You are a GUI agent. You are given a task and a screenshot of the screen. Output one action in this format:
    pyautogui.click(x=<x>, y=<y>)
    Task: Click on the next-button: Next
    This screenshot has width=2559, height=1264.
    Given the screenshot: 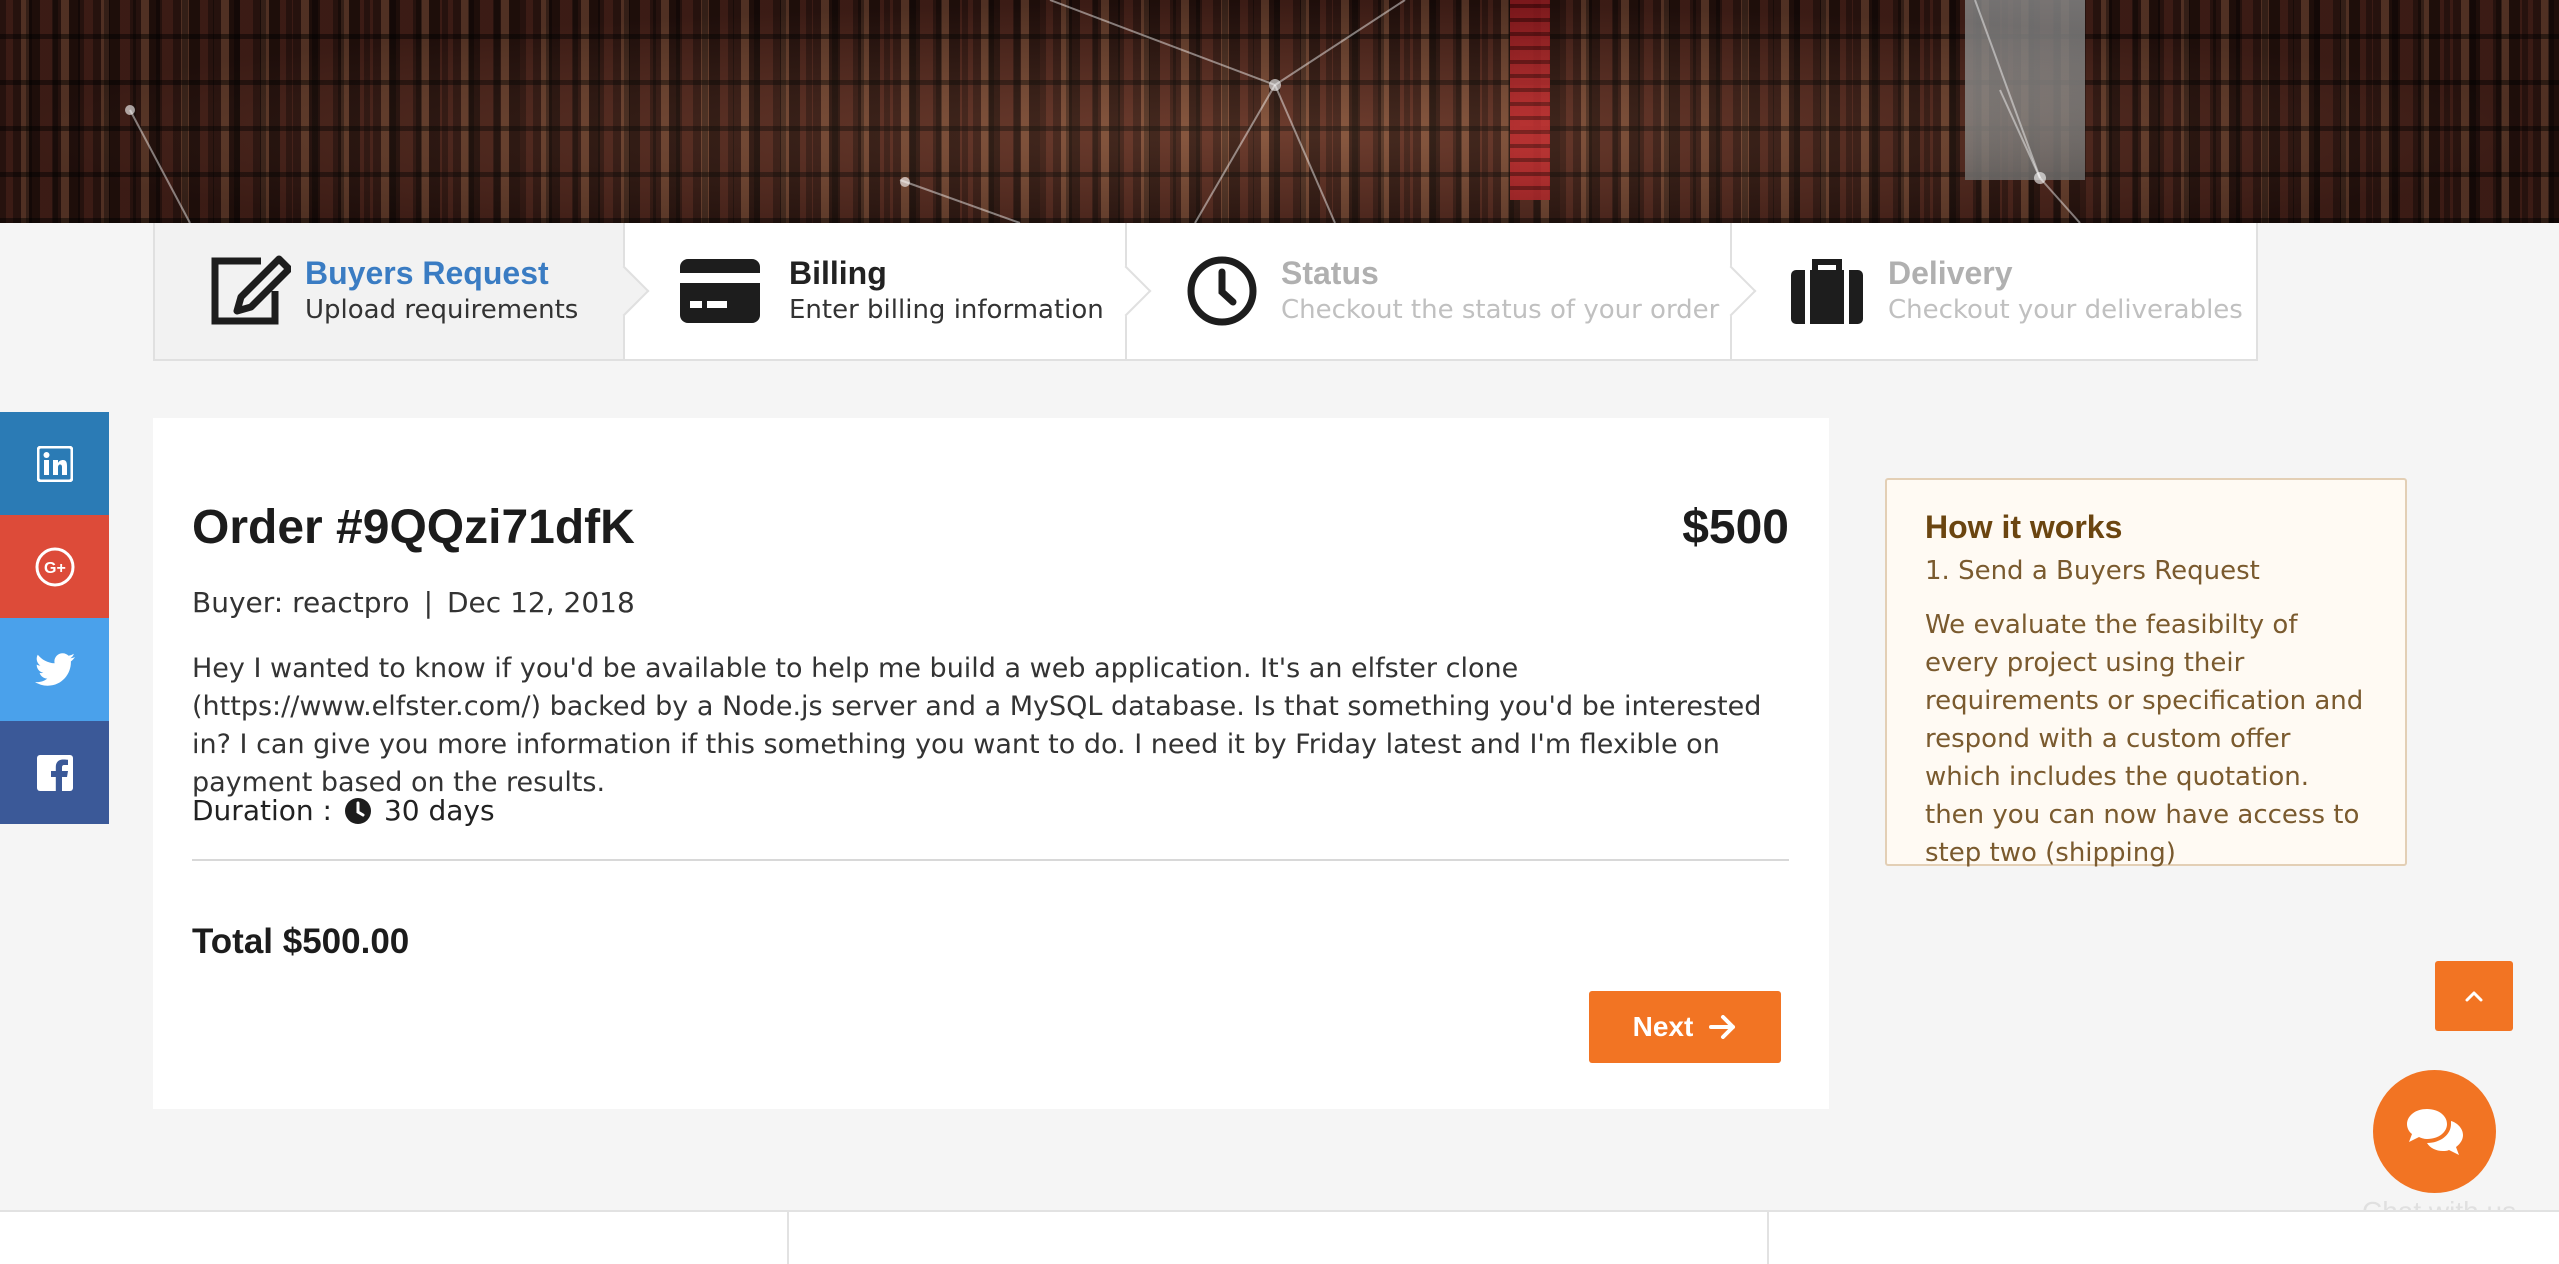 What is the action you would take?
    pyautogui.click(x=1685, y=1027)
    